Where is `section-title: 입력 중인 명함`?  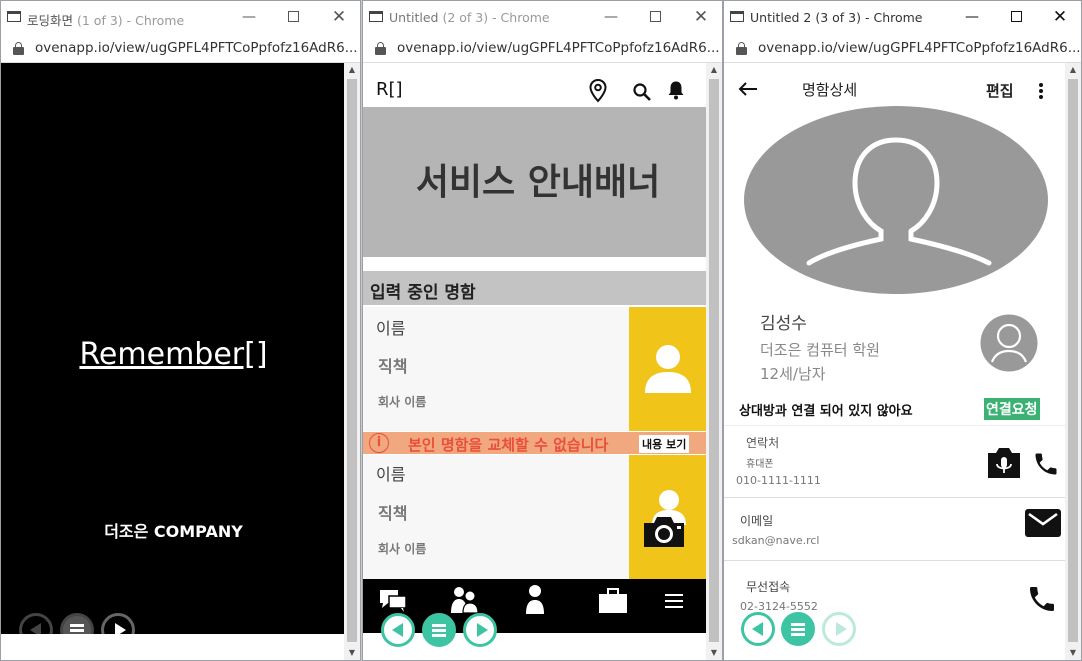
section-title: 입력 중인 명함 is located at coordinates (423, 293).